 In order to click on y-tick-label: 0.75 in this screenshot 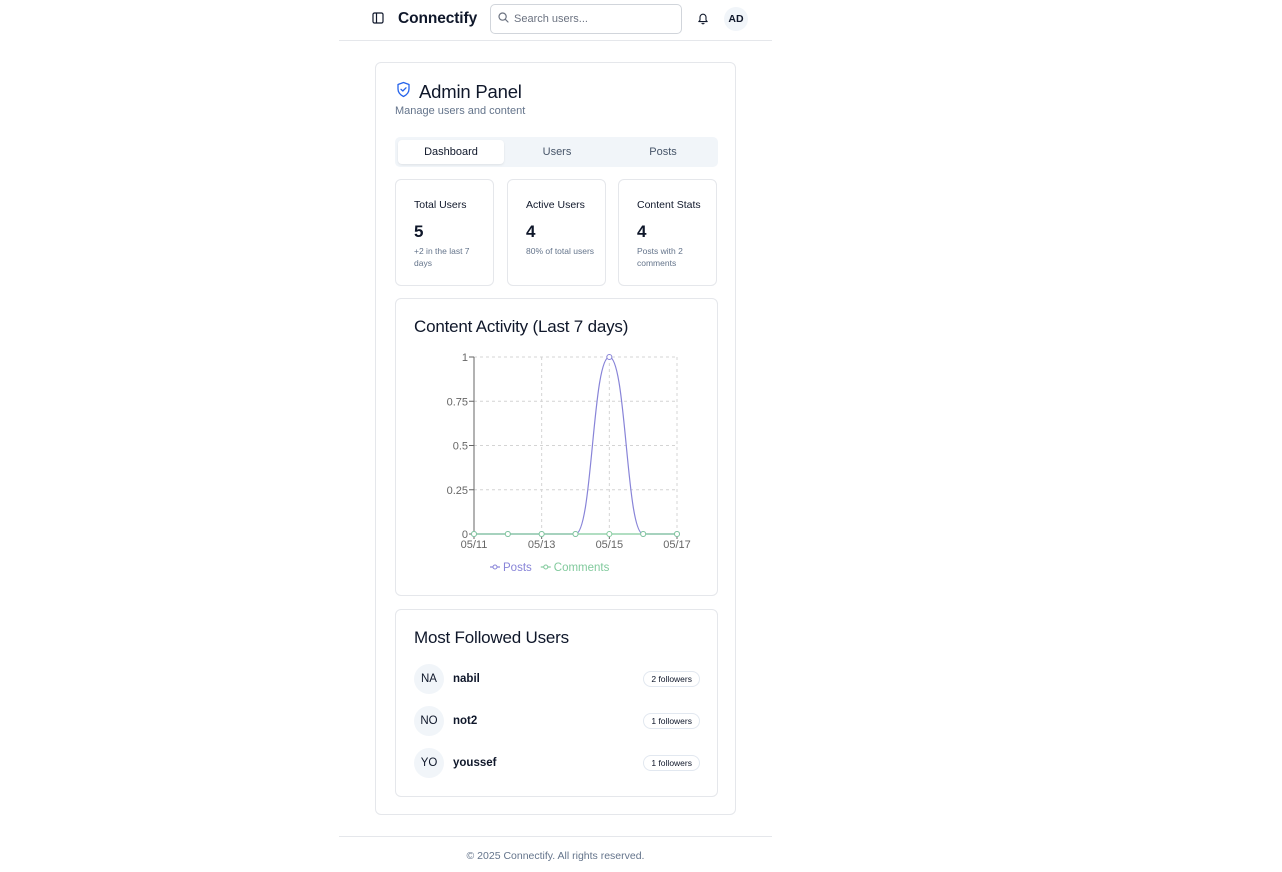, I will do `click(457, 402)`.